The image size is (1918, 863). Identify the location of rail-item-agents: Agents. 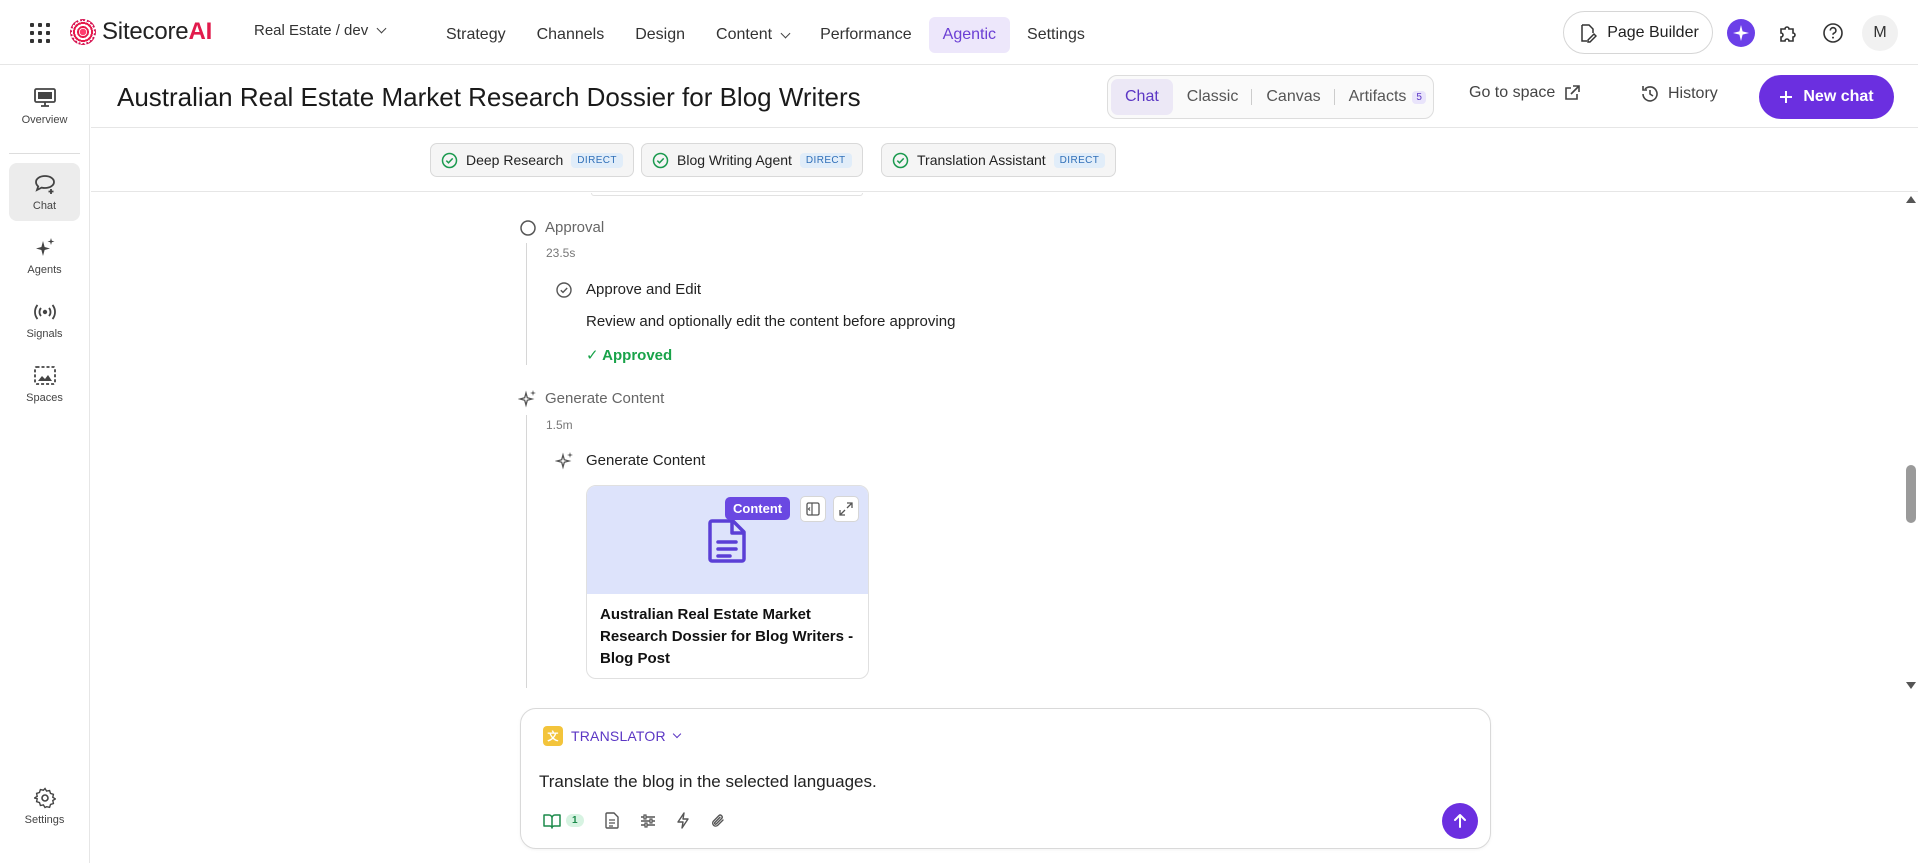
(44, 256).